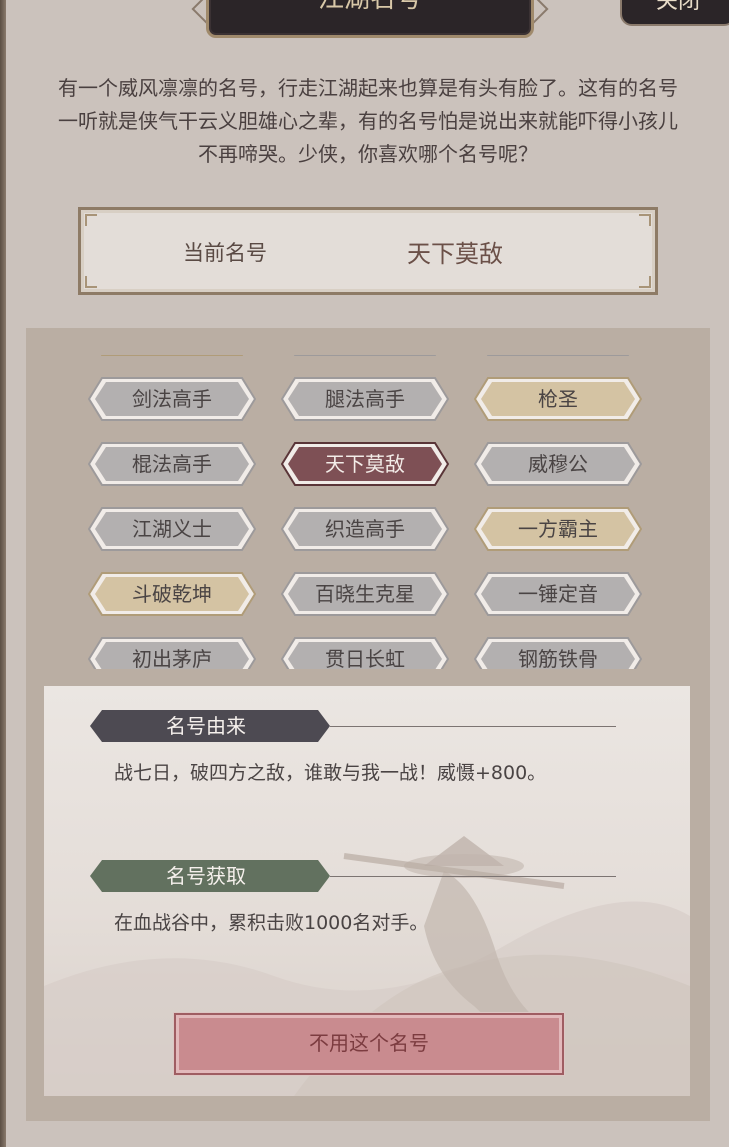  I want to click on title-tag: 棍法高手, so click(172, 464).